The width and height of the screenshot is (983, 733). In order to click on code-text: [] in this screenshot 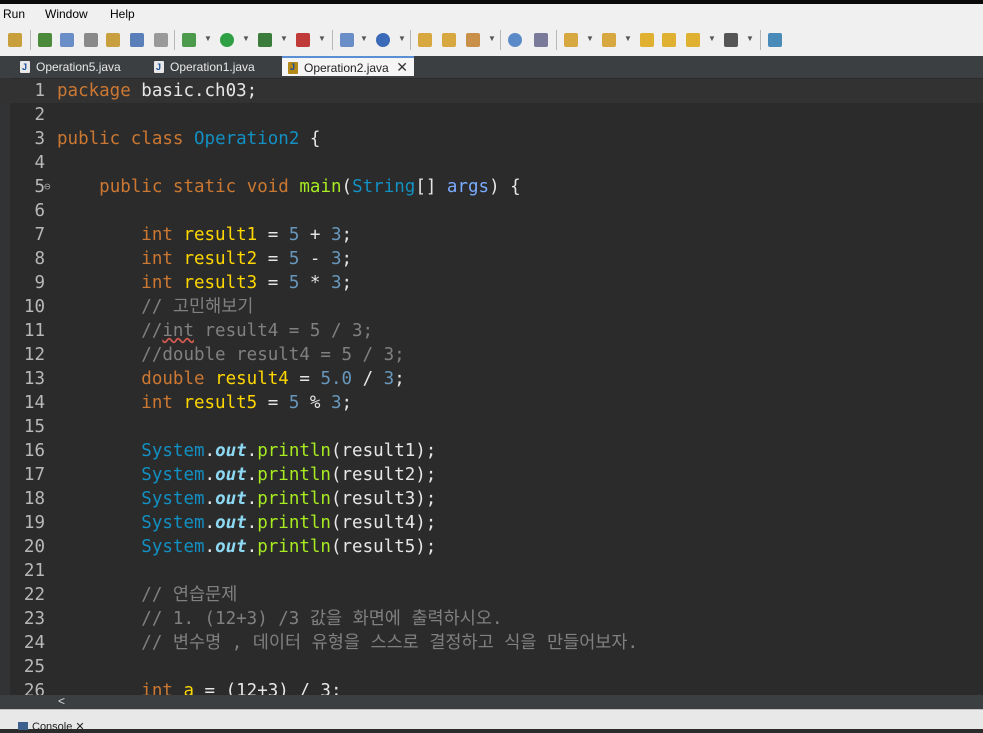, I will do `click(431, 187)`.